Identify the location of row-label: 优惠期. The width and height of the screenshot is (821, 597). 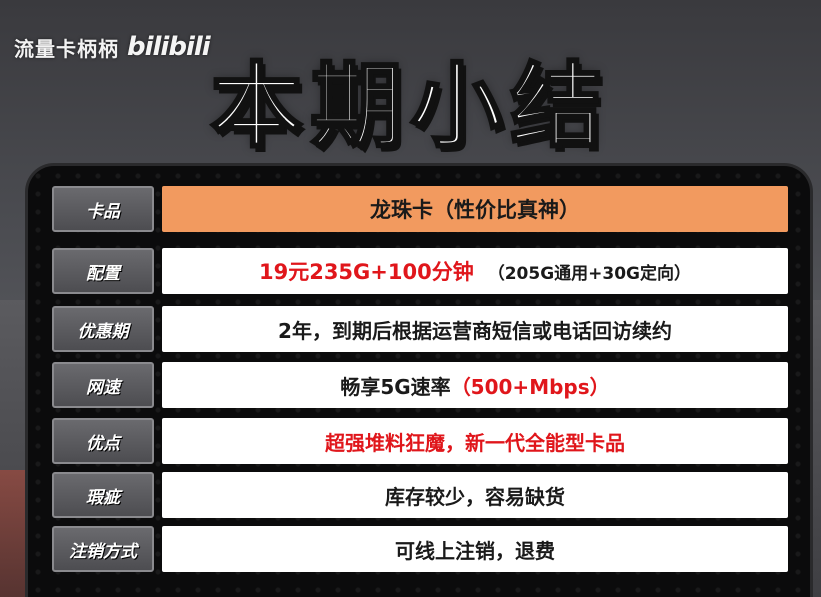
(103, 329).